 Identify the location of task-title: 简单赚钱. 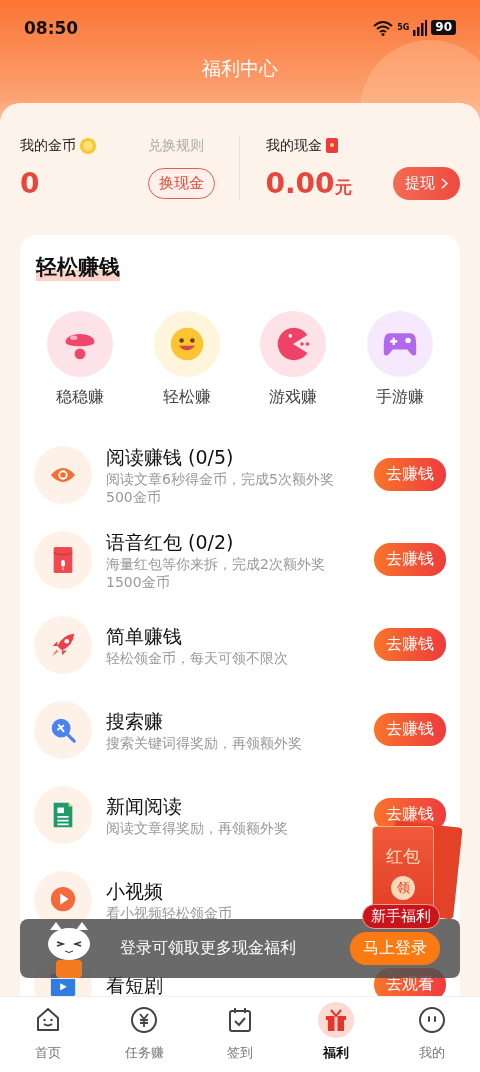
(144, 636).